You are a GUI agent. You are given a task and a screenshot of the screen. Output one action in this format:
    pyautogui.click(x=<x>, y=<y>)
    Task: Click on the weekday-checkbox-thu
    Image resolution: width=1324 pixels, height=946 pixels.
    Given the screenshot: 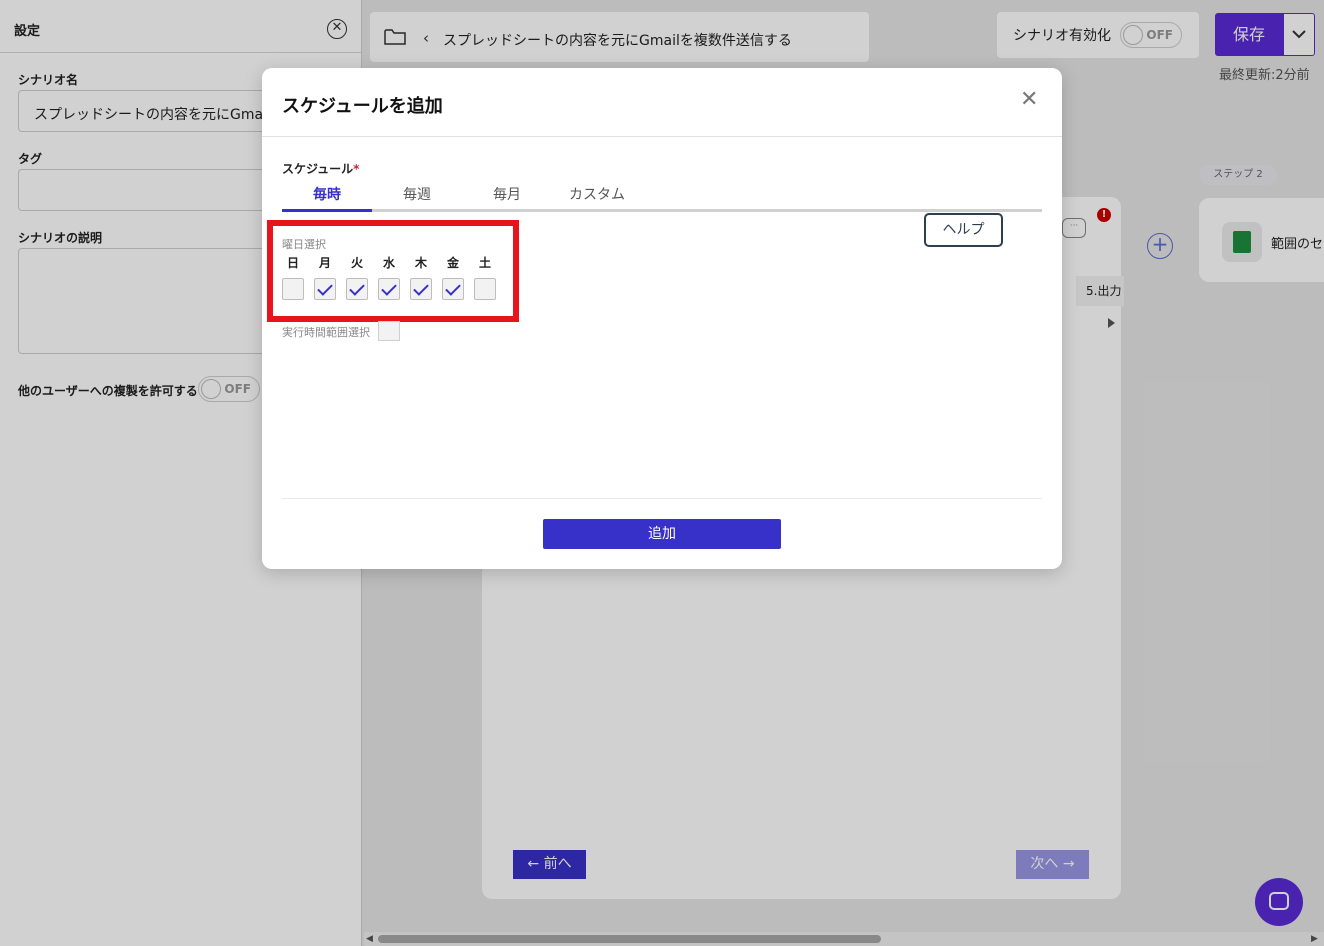 What is the action you would take?
    pyautogui.click(x=421, y=289)
    